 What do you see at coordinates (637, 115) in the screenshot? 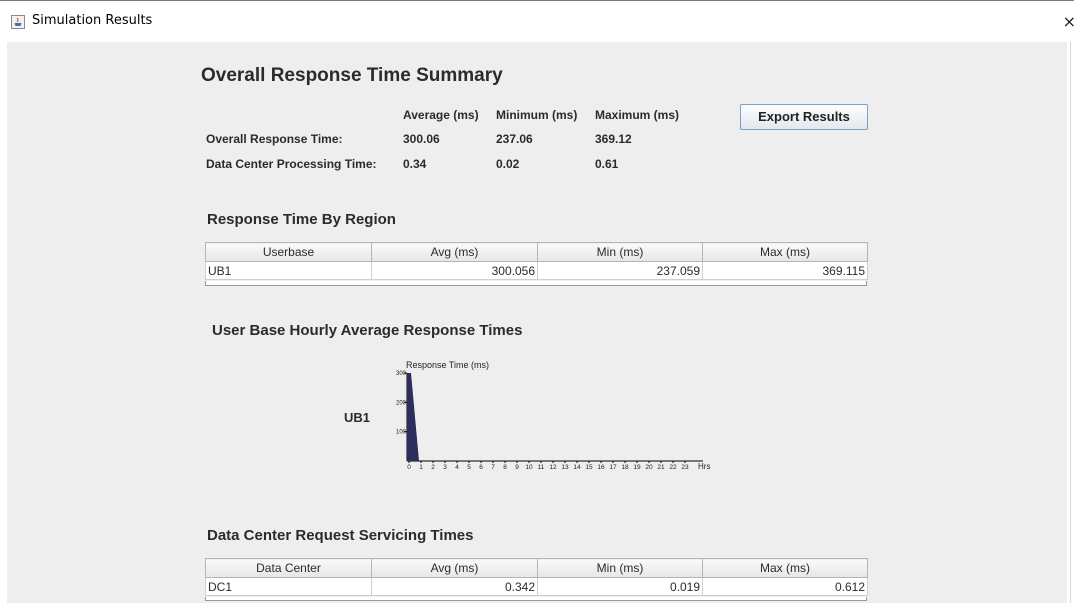
I see `summary-col-maximum: Maximum (ms)` at bounding box center [637, 115].